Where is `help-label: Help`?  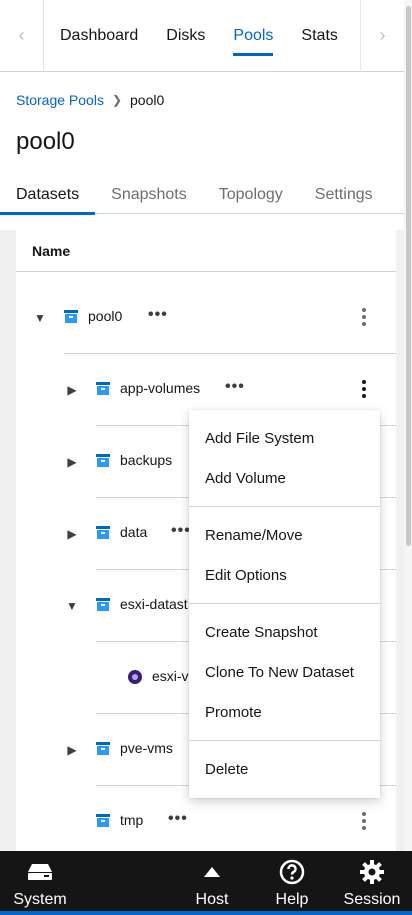 help-label: Help is located at coordinates (292, 899).